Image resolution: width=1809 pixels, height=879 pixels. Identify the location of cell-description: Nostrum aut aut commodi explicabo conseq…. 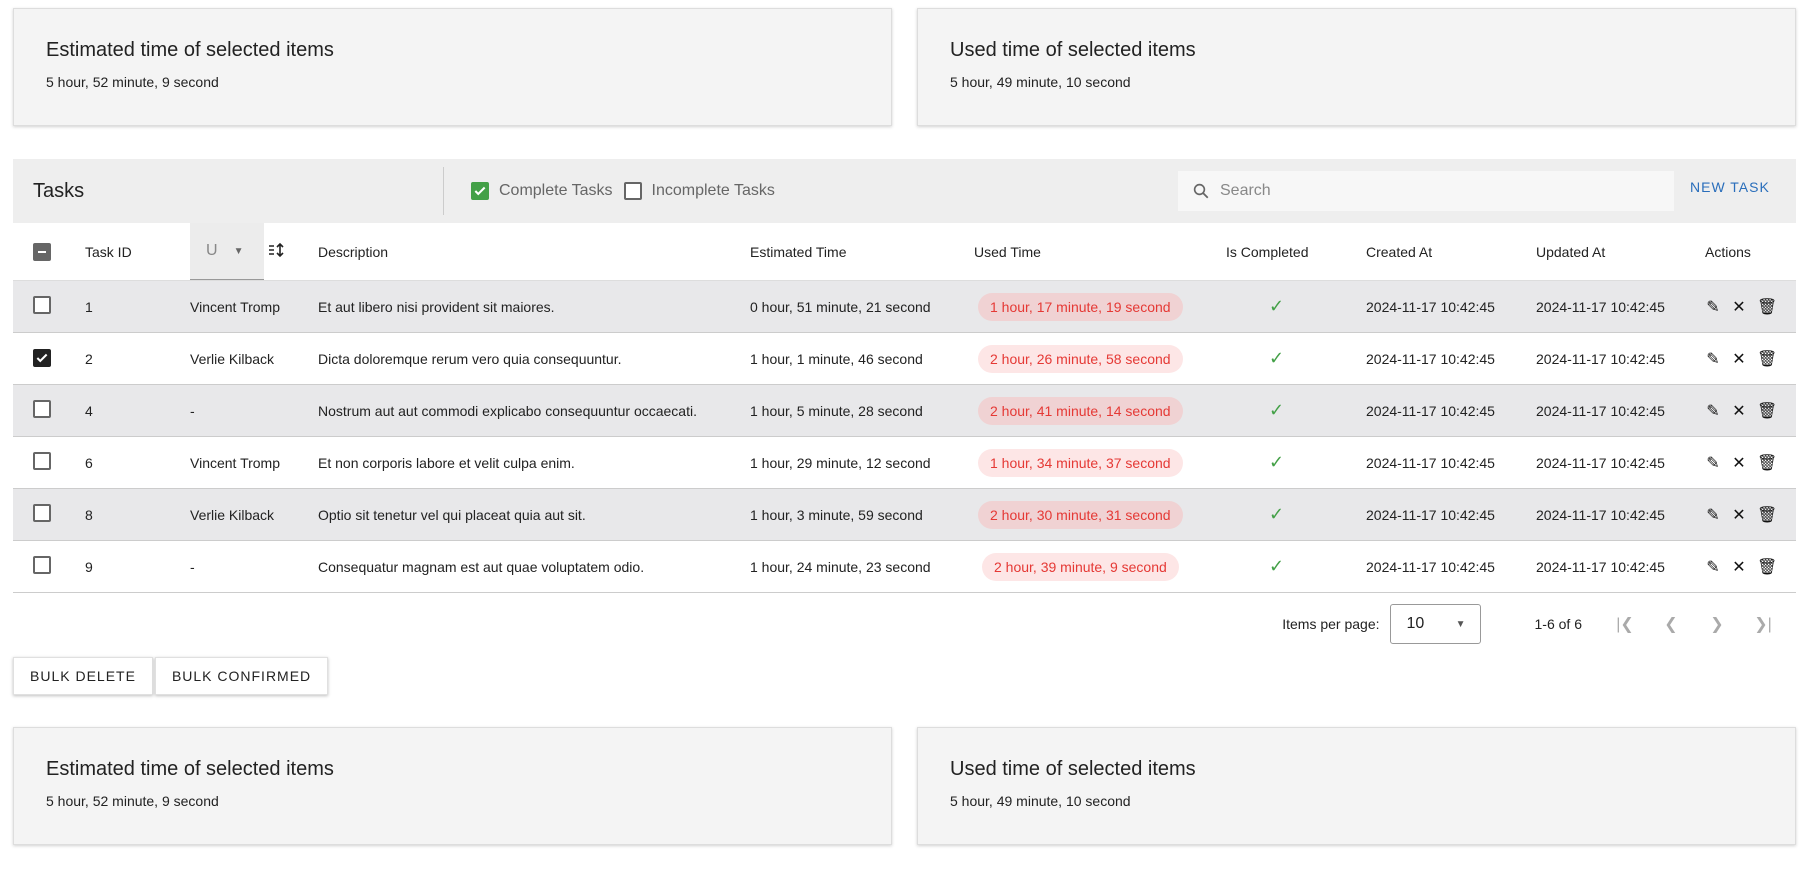
(534, 410).